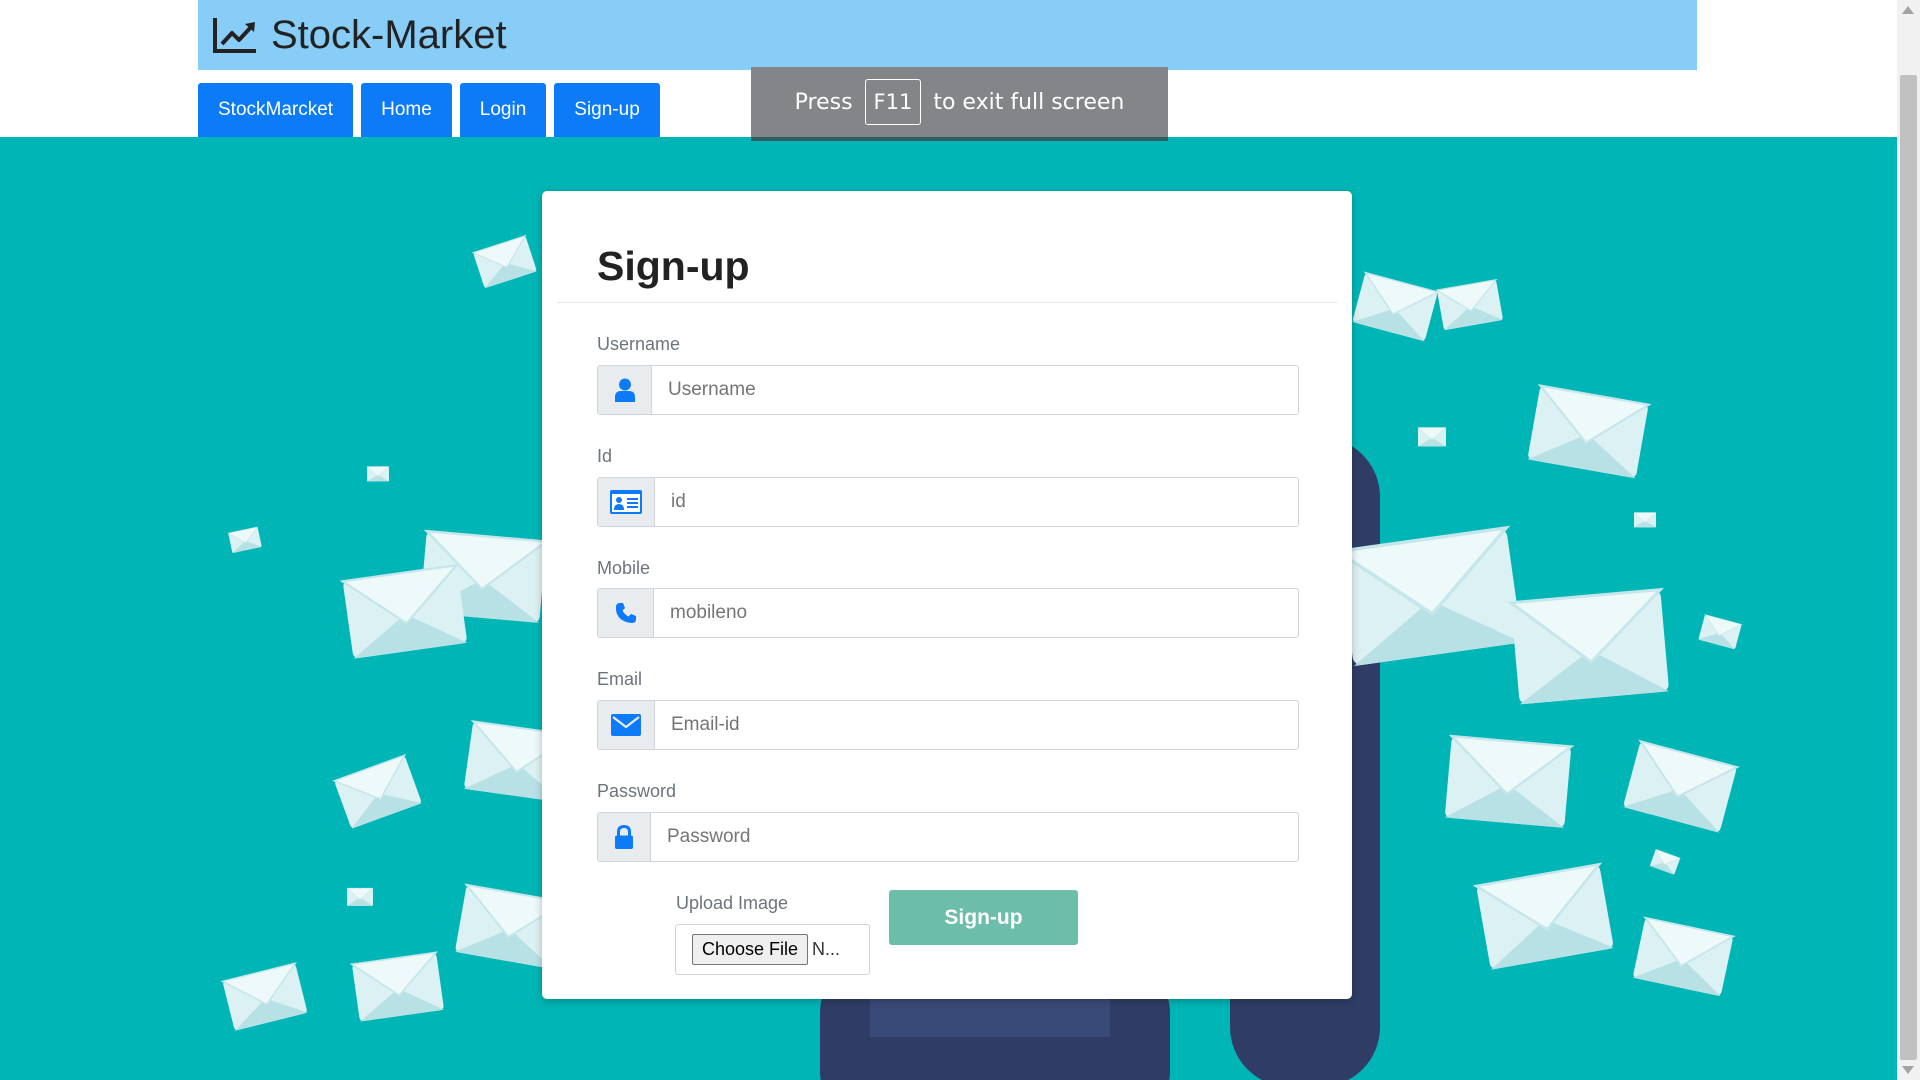 This screenshot has width=1920, height=1080. I want to click on email-label: Email, so click(620, 679).